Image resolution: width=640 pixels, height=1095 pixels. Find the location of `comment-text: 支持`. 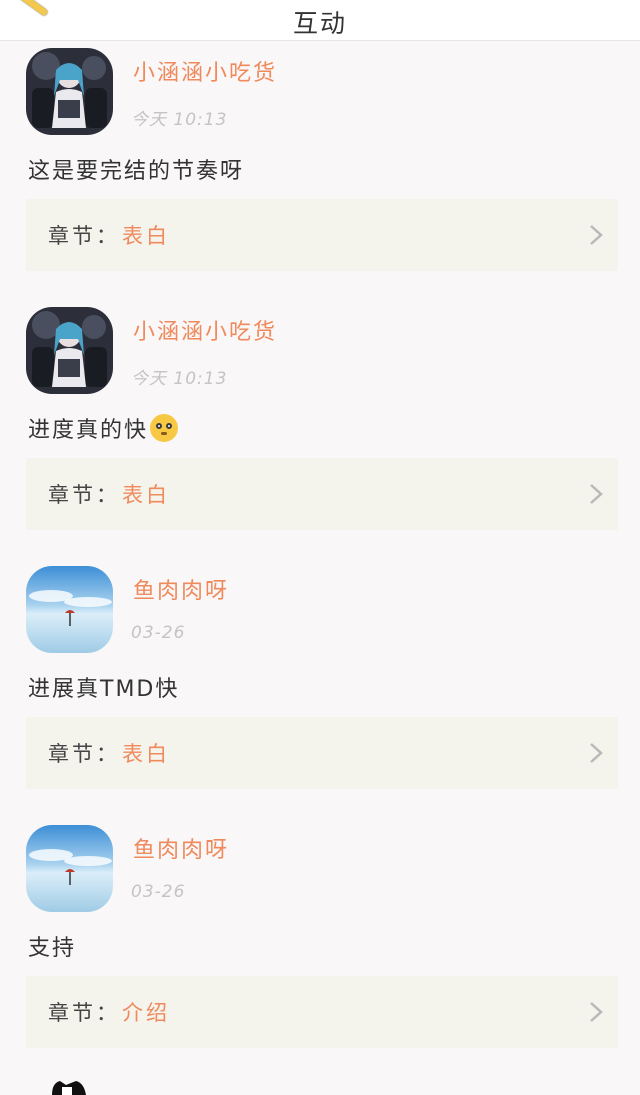

comment-text: 支持 is located at coordinates (52, 946).